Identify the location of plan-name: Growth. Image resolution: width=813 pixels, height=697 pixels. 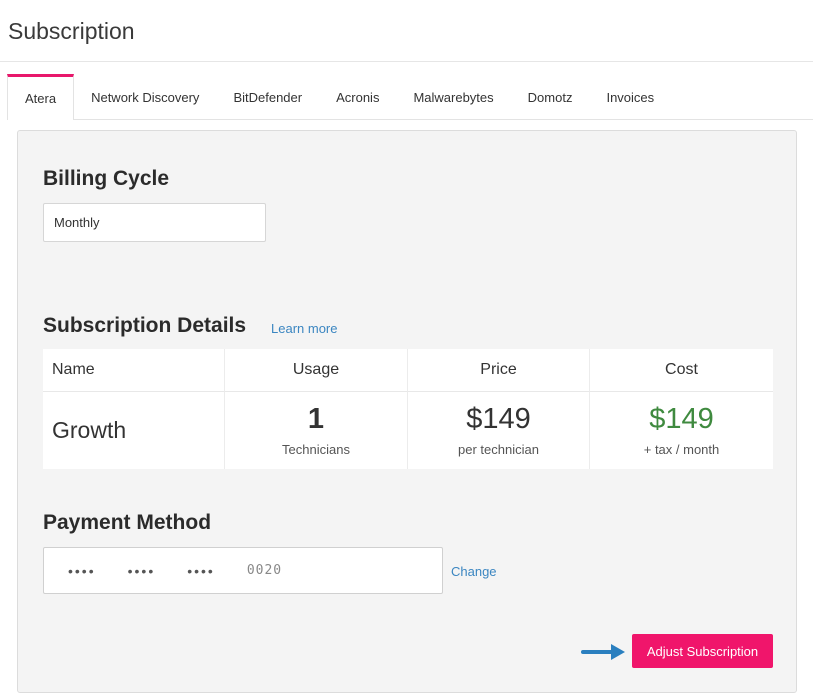
(134, 430).